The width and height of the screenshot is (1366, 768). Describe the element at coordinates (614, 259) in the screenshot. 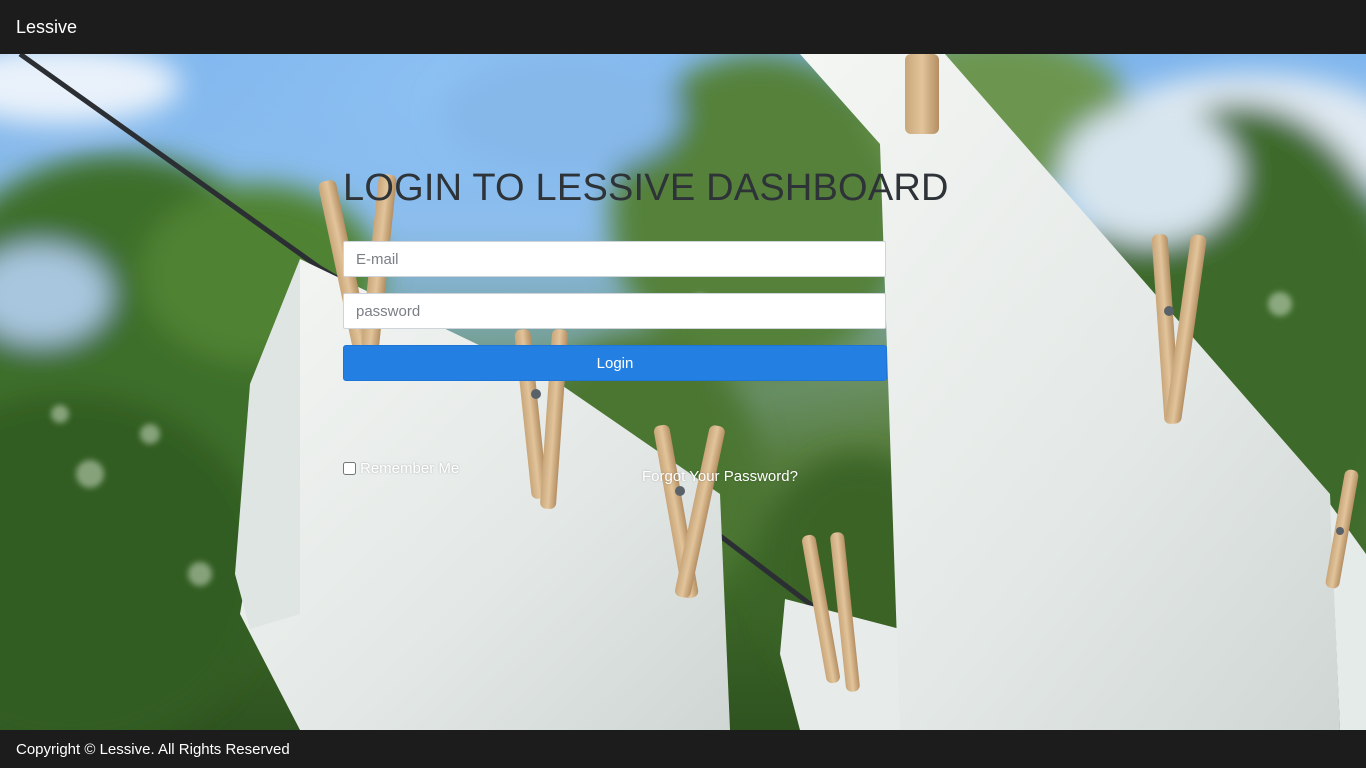

I see `email-field` at that location.